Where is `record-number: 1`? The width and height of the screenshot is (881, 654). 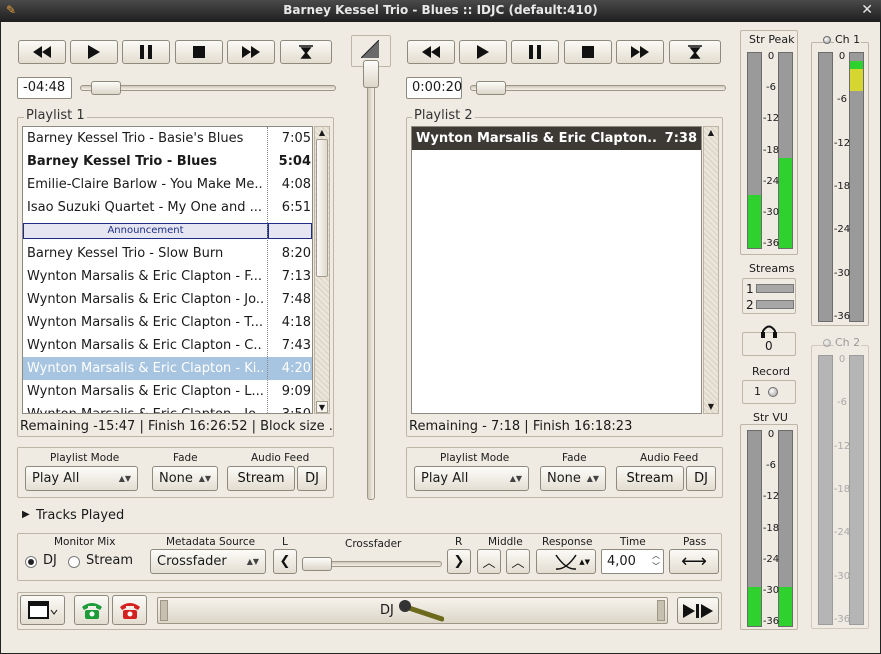
record-number: 1 is located at coordinates (757, 391).